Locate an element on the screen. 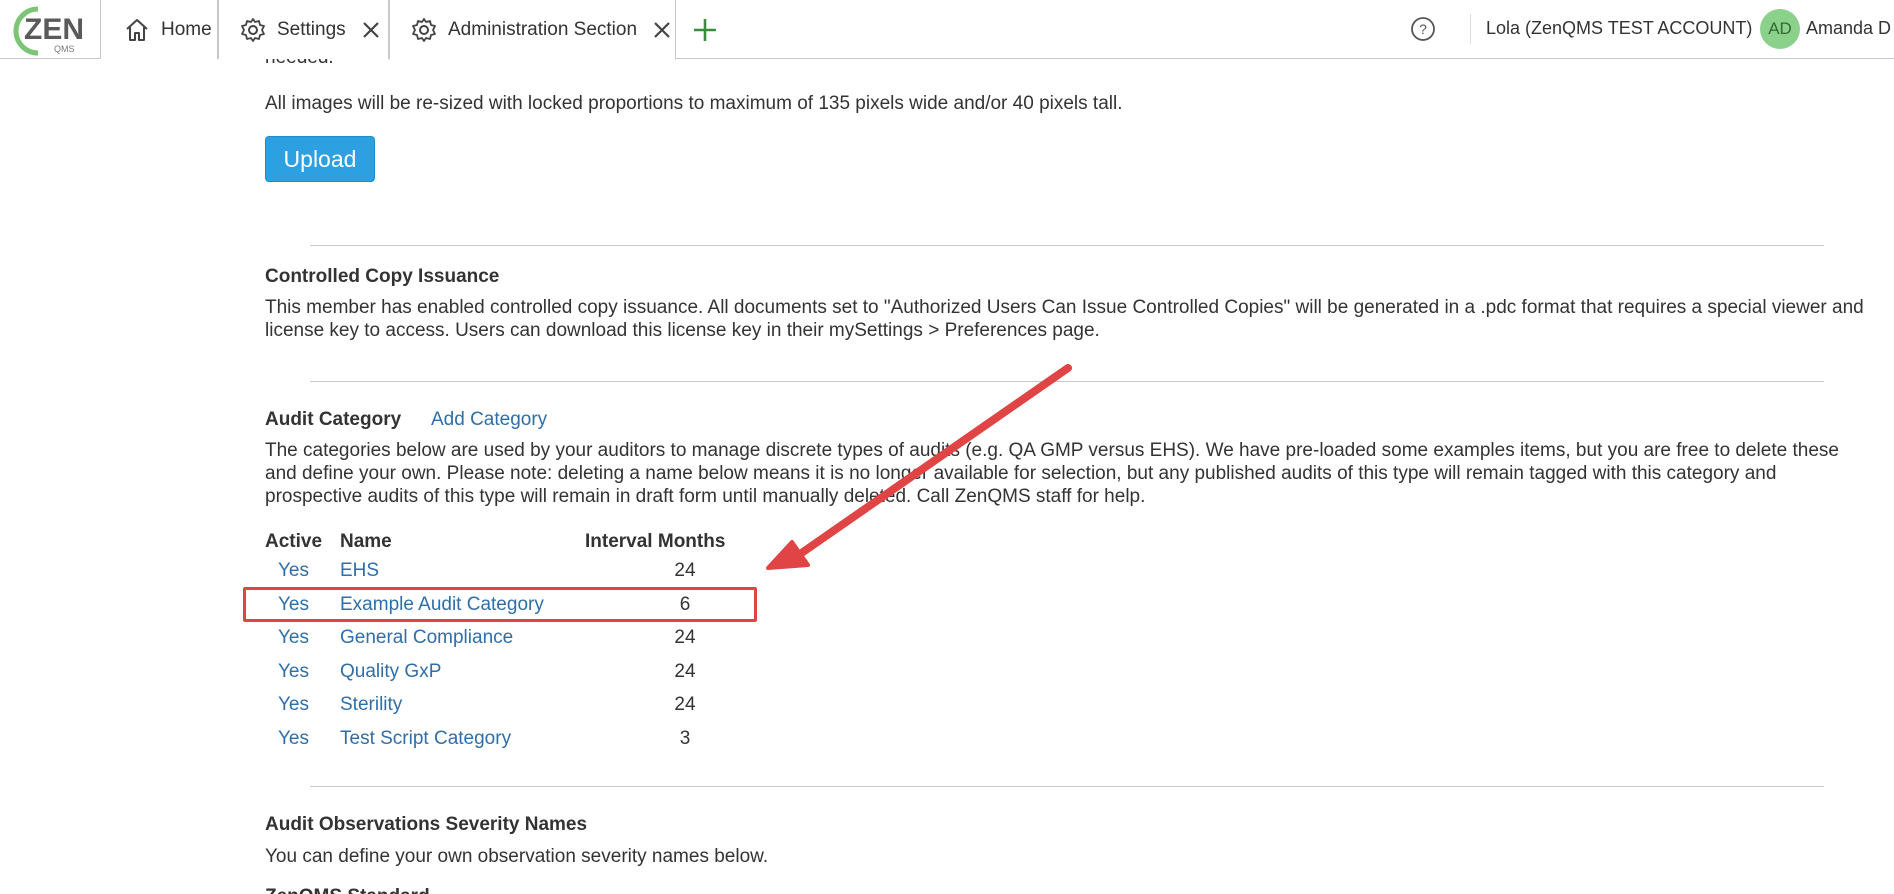 This screenshot has height=894, width=1894. category-name-link: EHS is located at coordinates (359, 571).